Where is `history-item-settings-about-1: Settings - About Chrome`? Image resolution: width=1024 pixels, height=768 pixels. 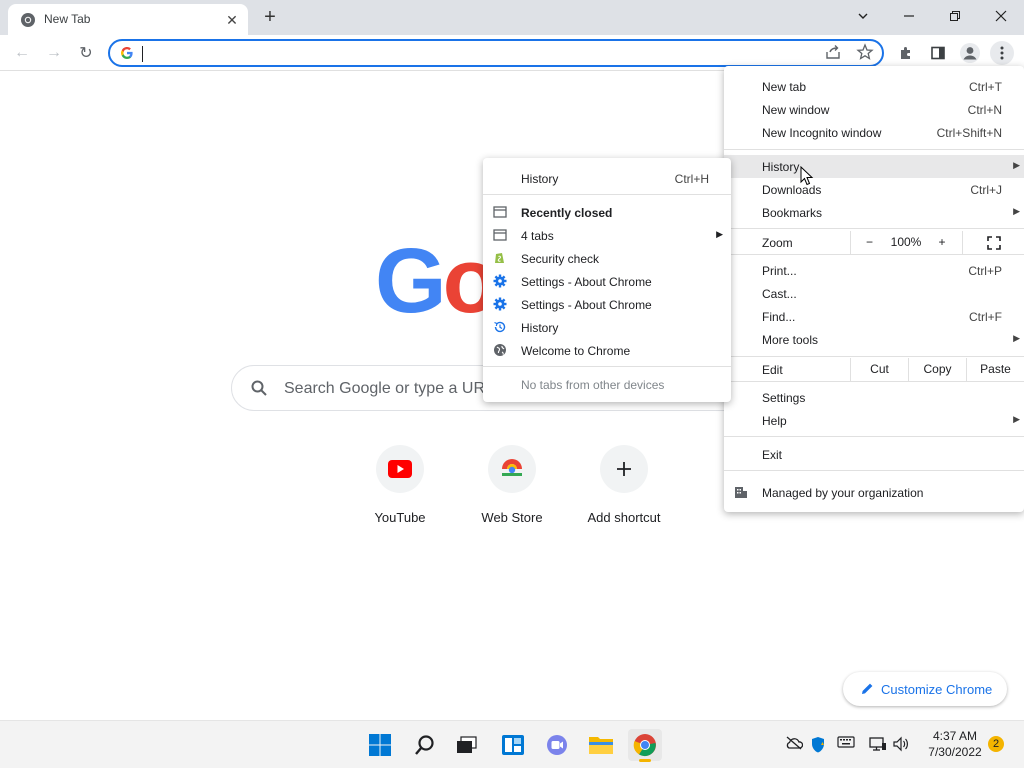
history-item-settings-about-1: Settings - About Chrome is located at coordinates (607, 281).